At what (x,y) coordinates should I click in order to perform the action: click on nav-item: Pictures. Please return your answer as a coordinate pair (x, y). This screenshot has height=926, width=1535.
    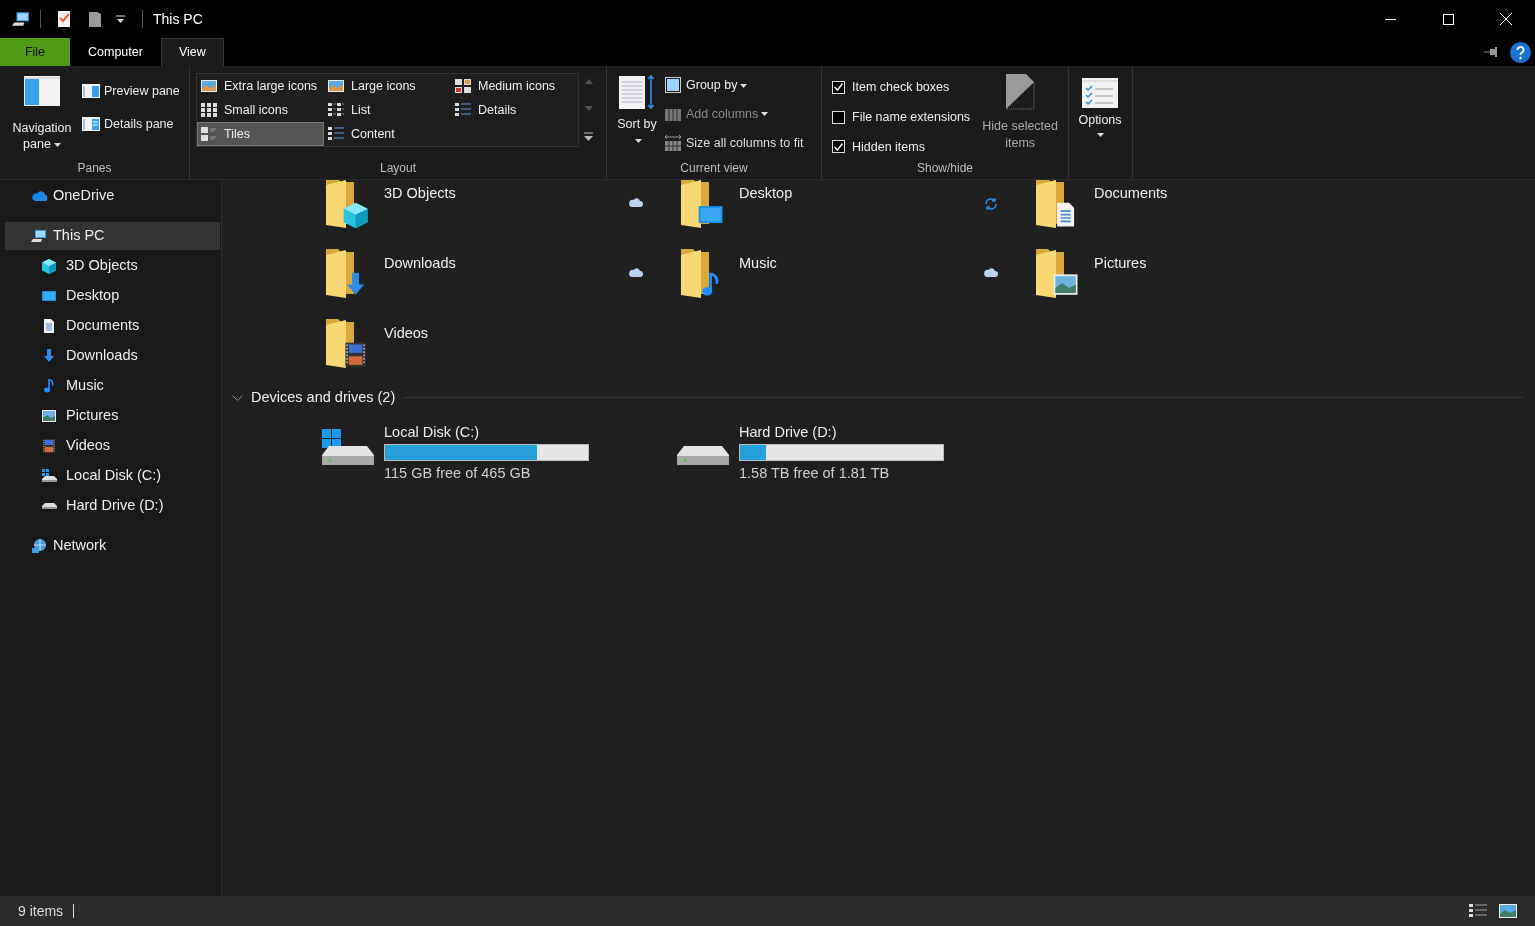
    Looking at the image, I should click on (112, 416).